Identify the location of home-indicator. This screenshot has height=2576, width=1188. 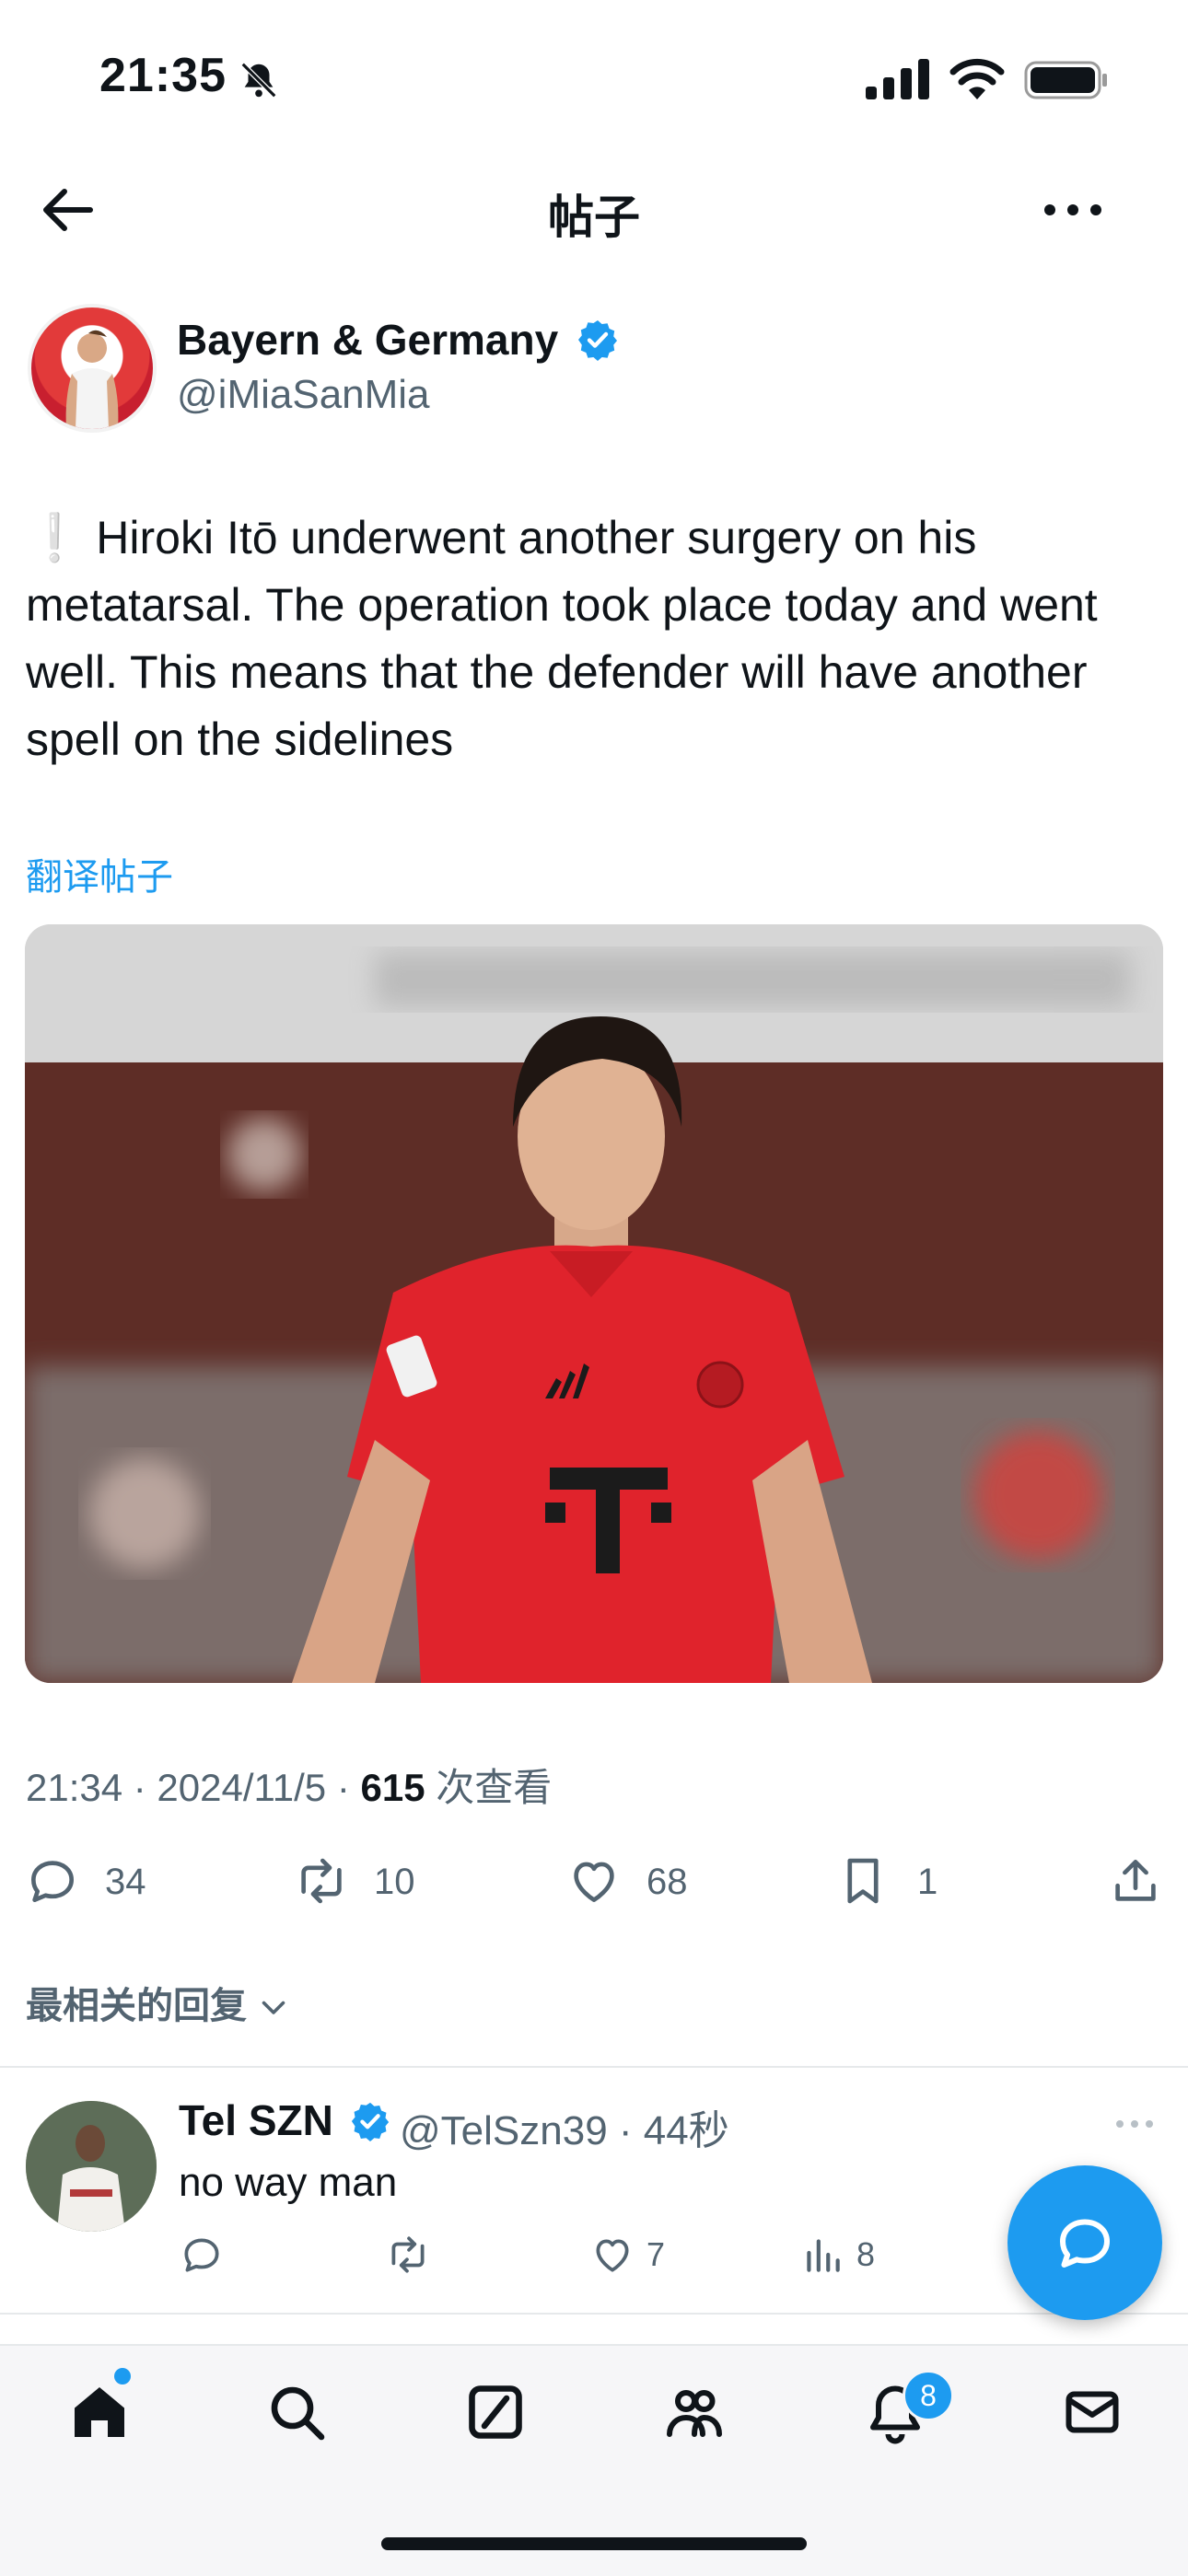
(594, 2543).